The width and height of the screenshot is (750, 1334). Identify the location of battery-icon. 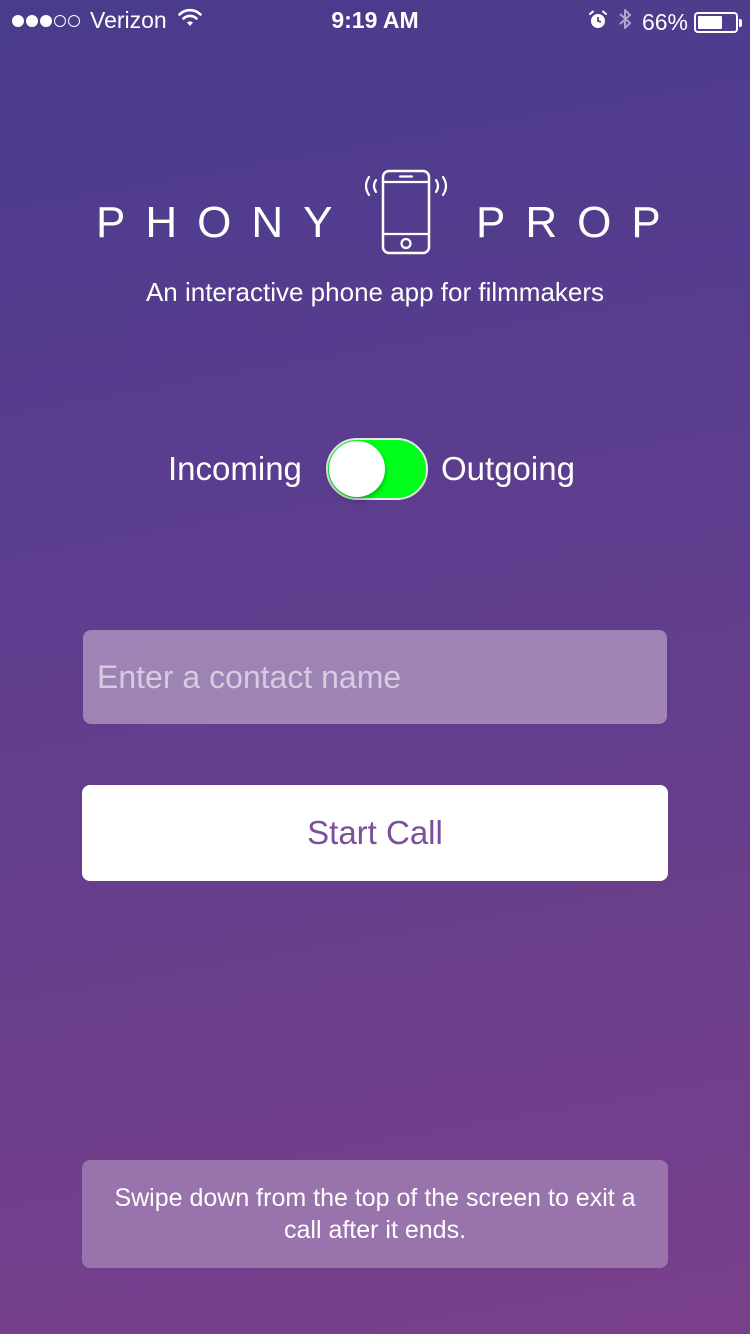
(718, 22).